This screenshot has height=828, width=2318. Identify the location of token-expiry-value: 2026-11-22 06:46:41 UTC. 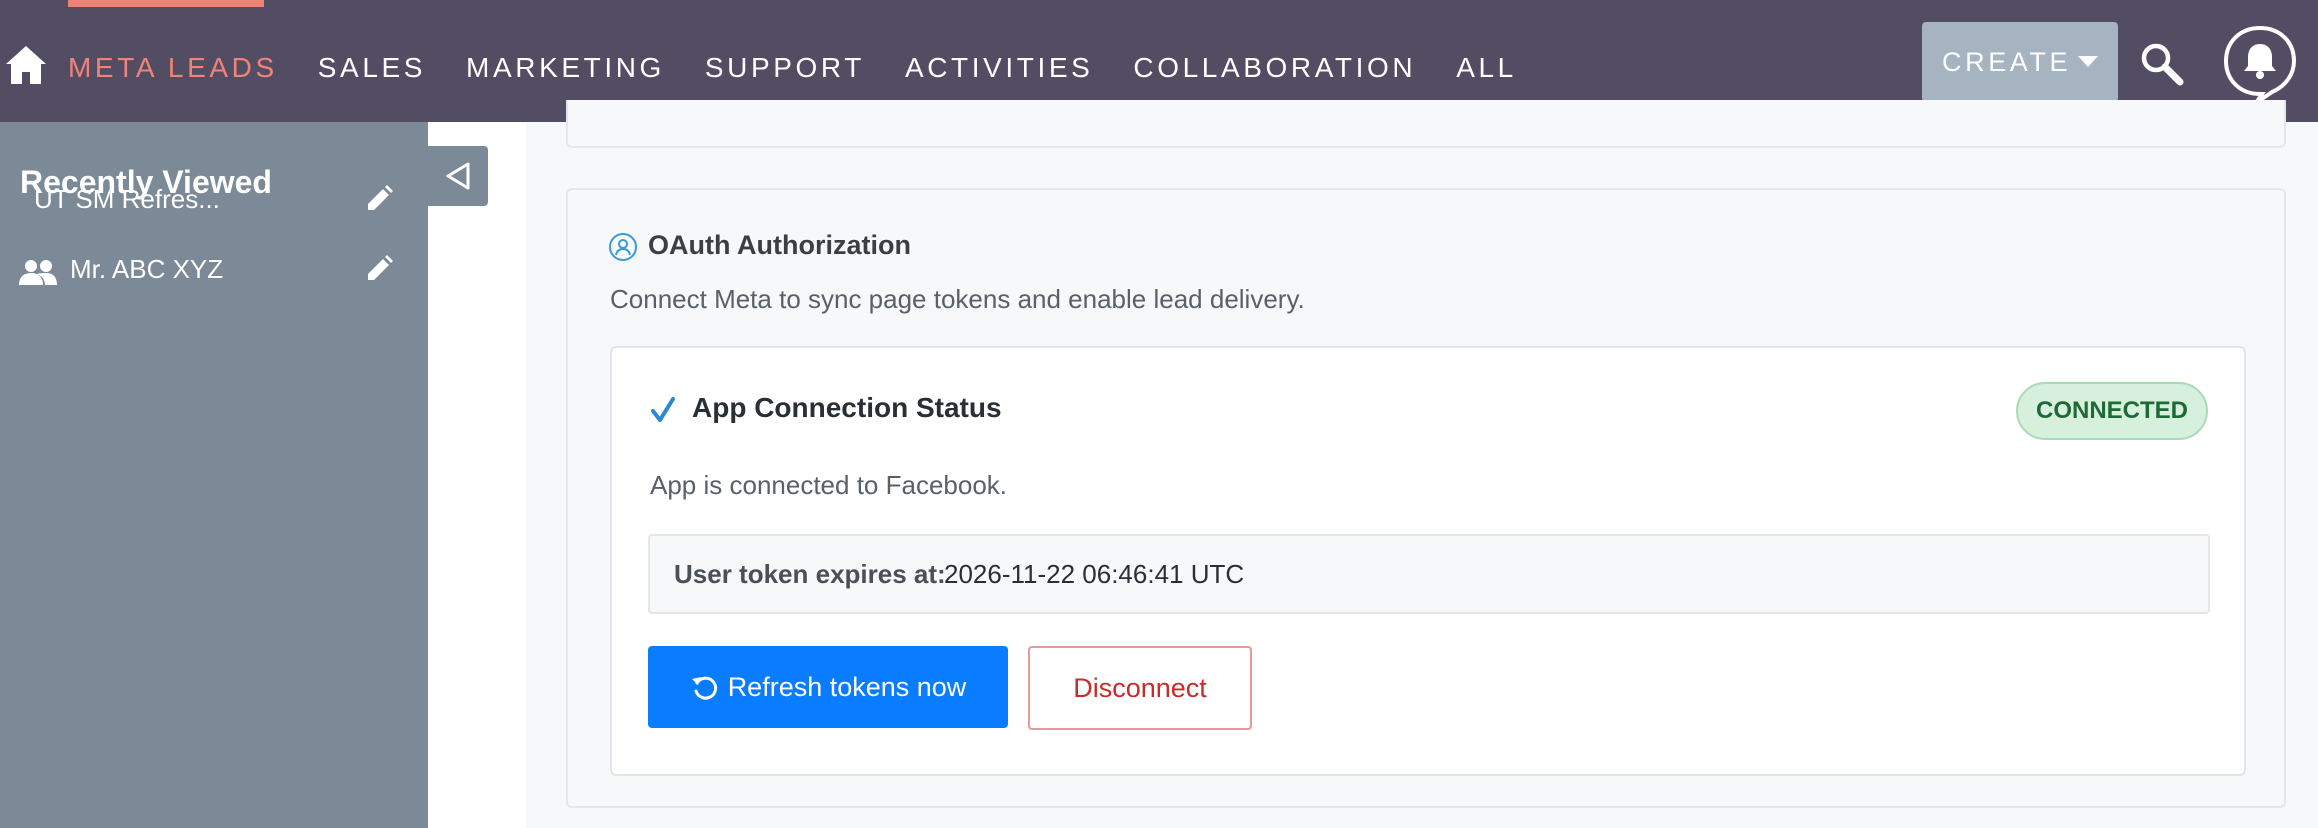
(1094, 574).